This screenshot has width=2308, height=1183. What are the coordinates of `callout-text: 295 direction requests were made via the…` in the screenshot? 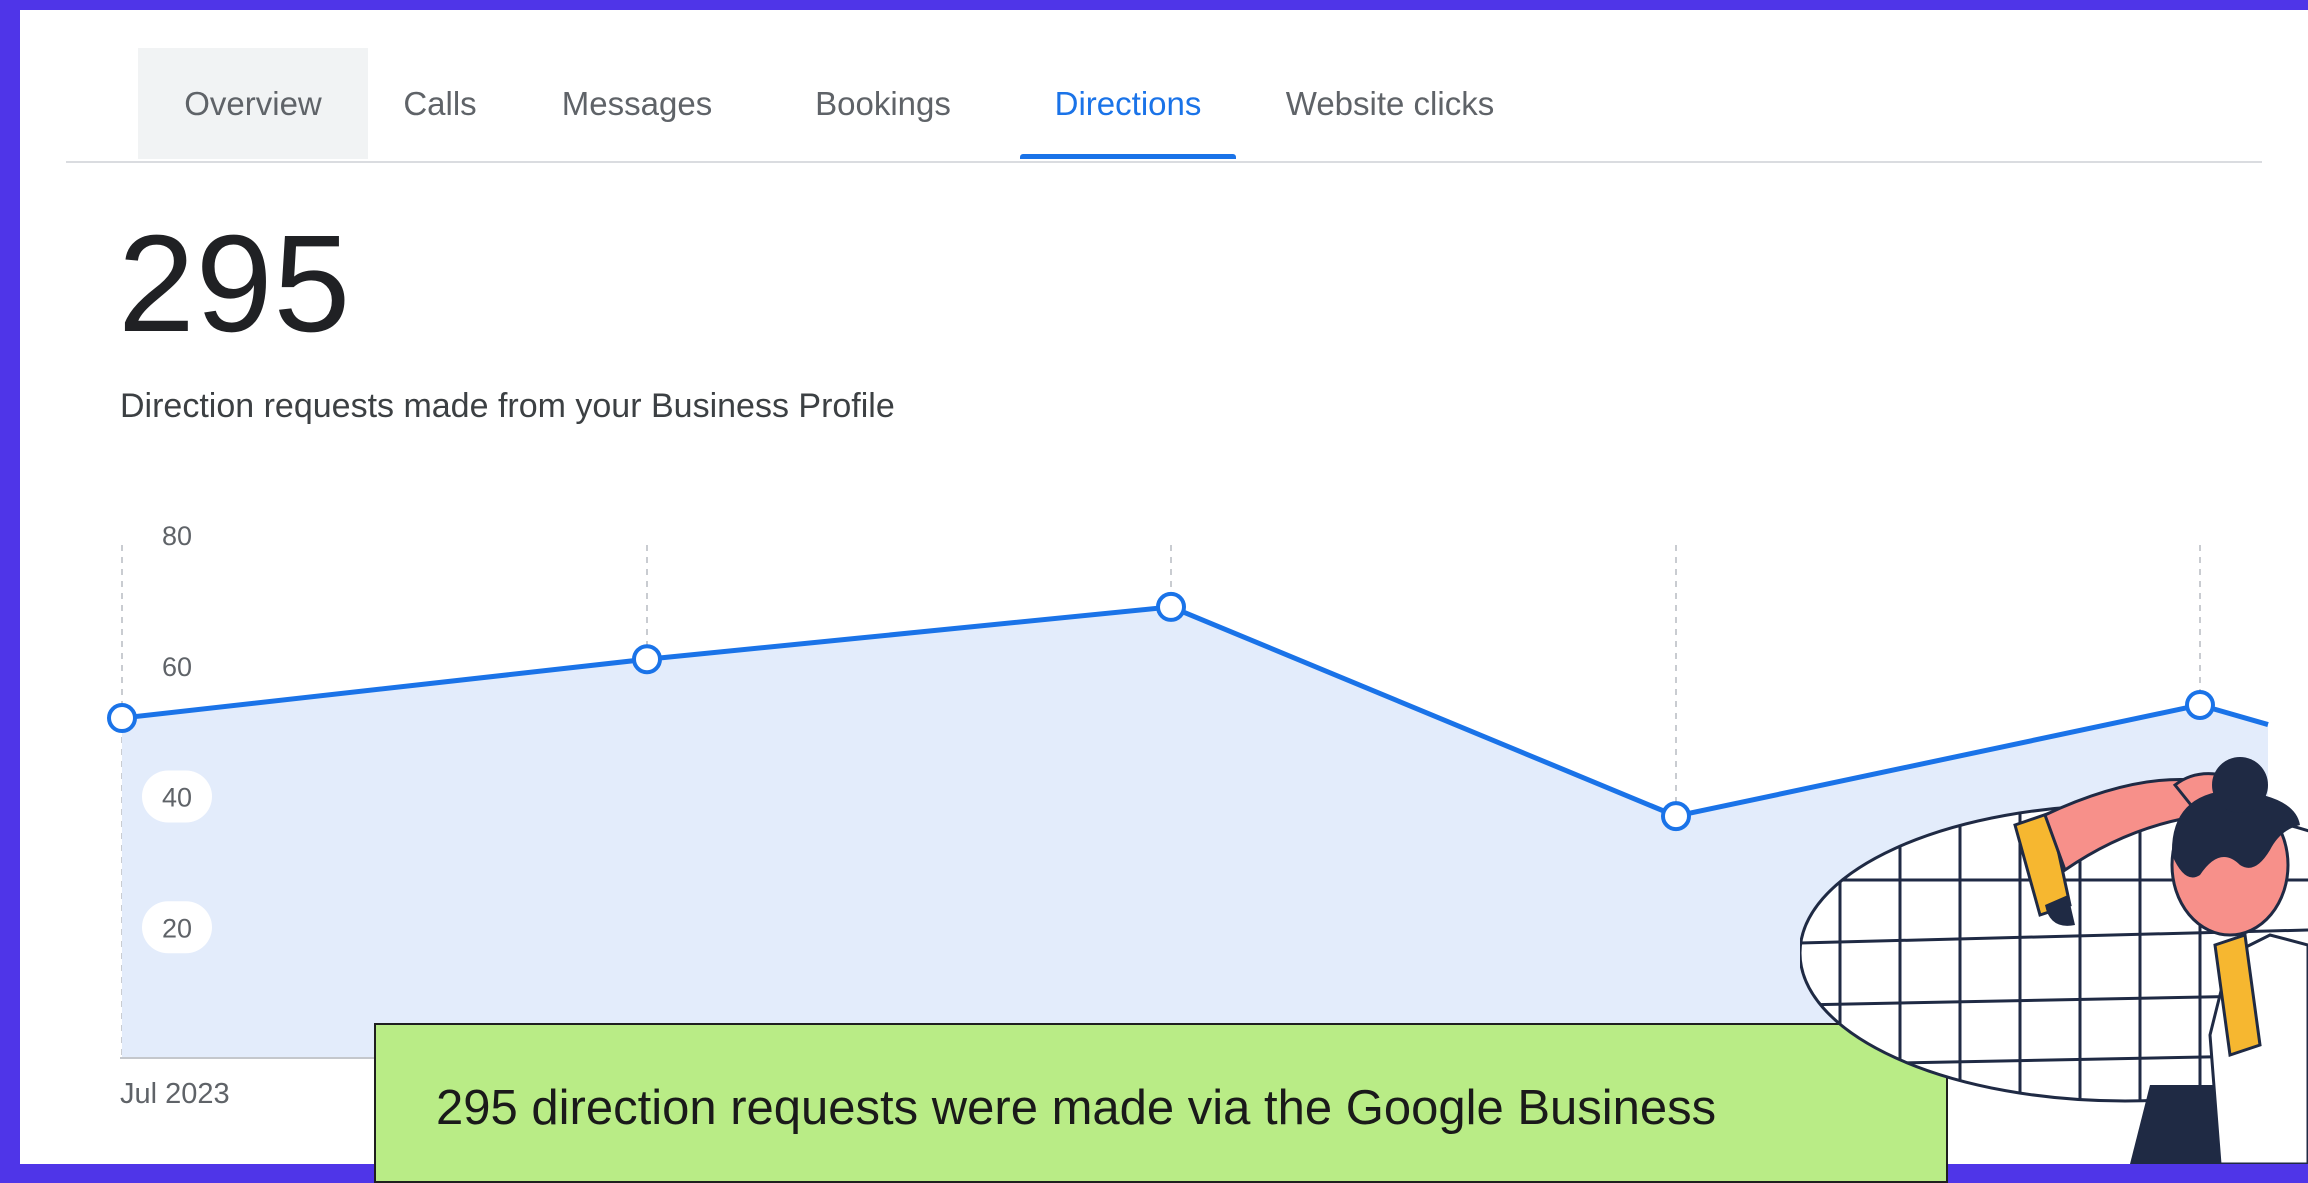 It's located at (1076, 1108).